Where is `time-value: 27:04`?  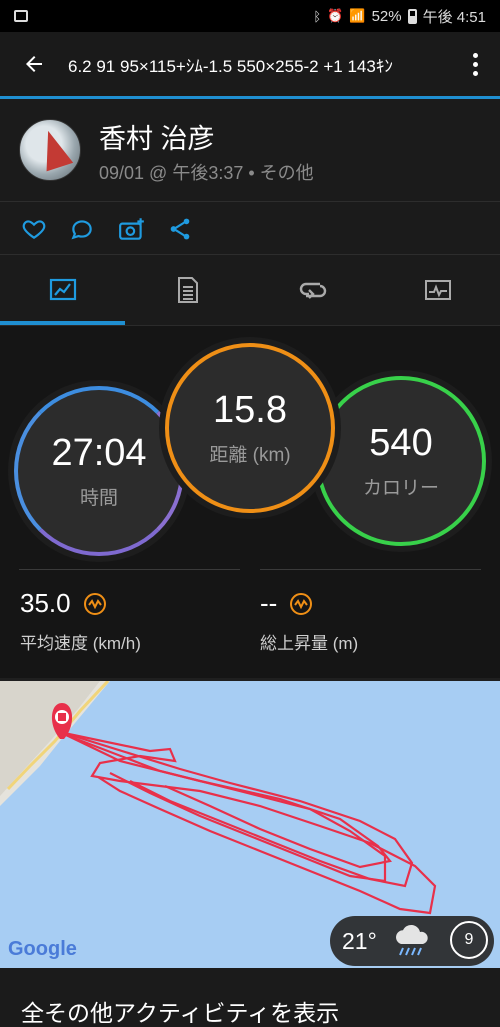 time-value: 27:04 is located at coordinates (99, 453).